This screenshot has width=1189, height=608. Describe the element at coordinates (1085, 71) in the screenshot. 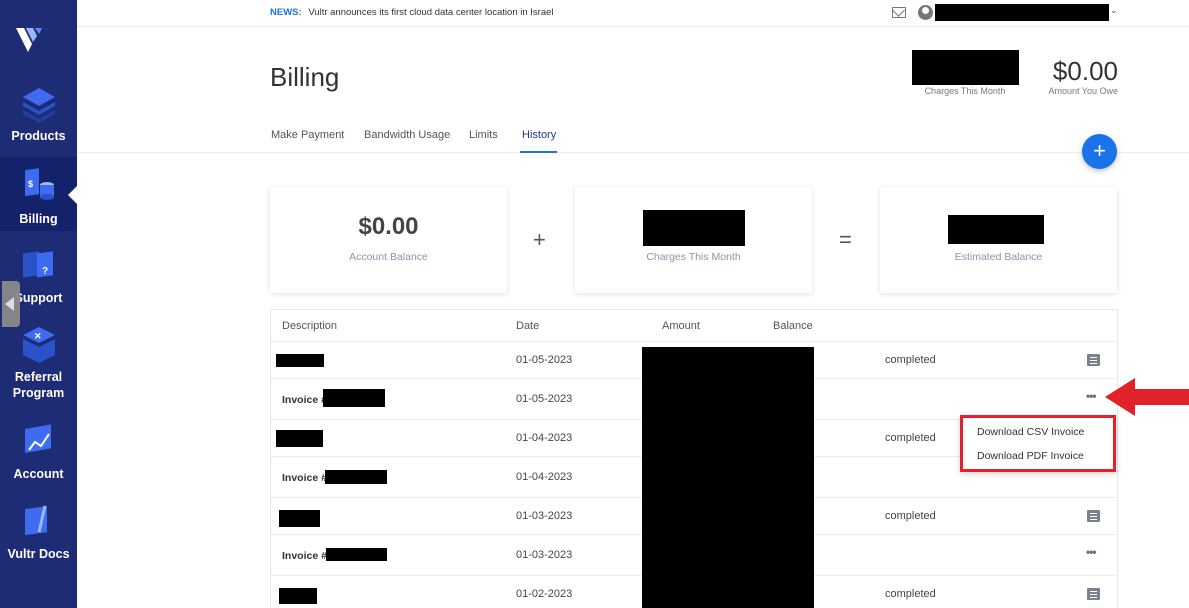

I see `amount-owed: $0.00` at that location.